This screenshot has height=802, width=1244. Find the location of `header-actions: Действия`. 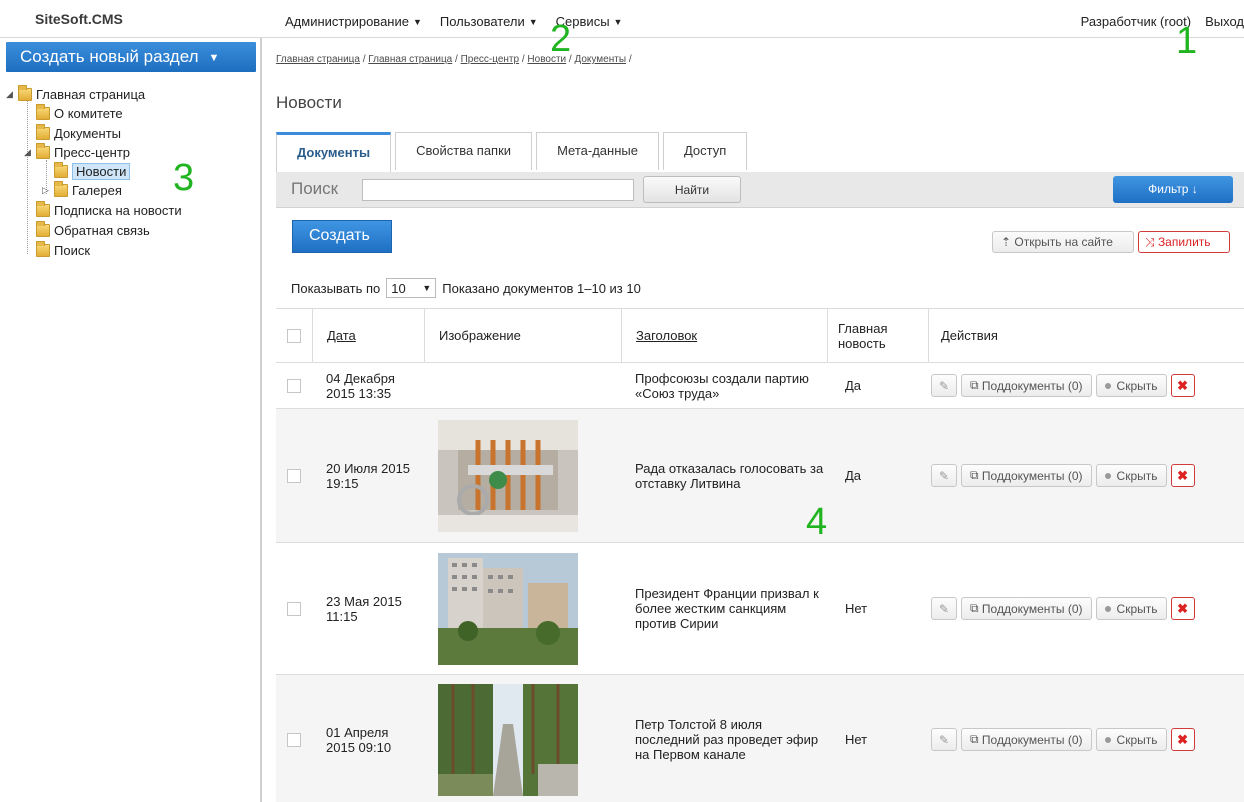

header-actions: Действия is located at coordinates (1086, 335).